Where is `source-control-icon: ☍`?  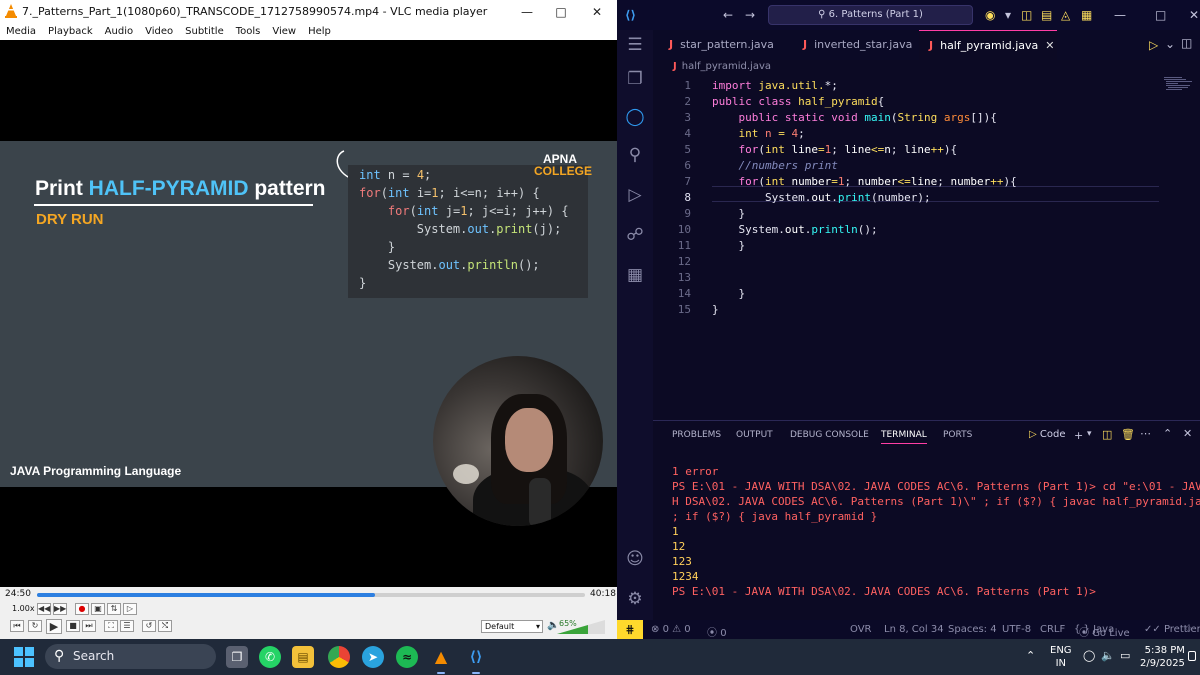
source-control-icon: ☍ is located at coordinates (635, 235).